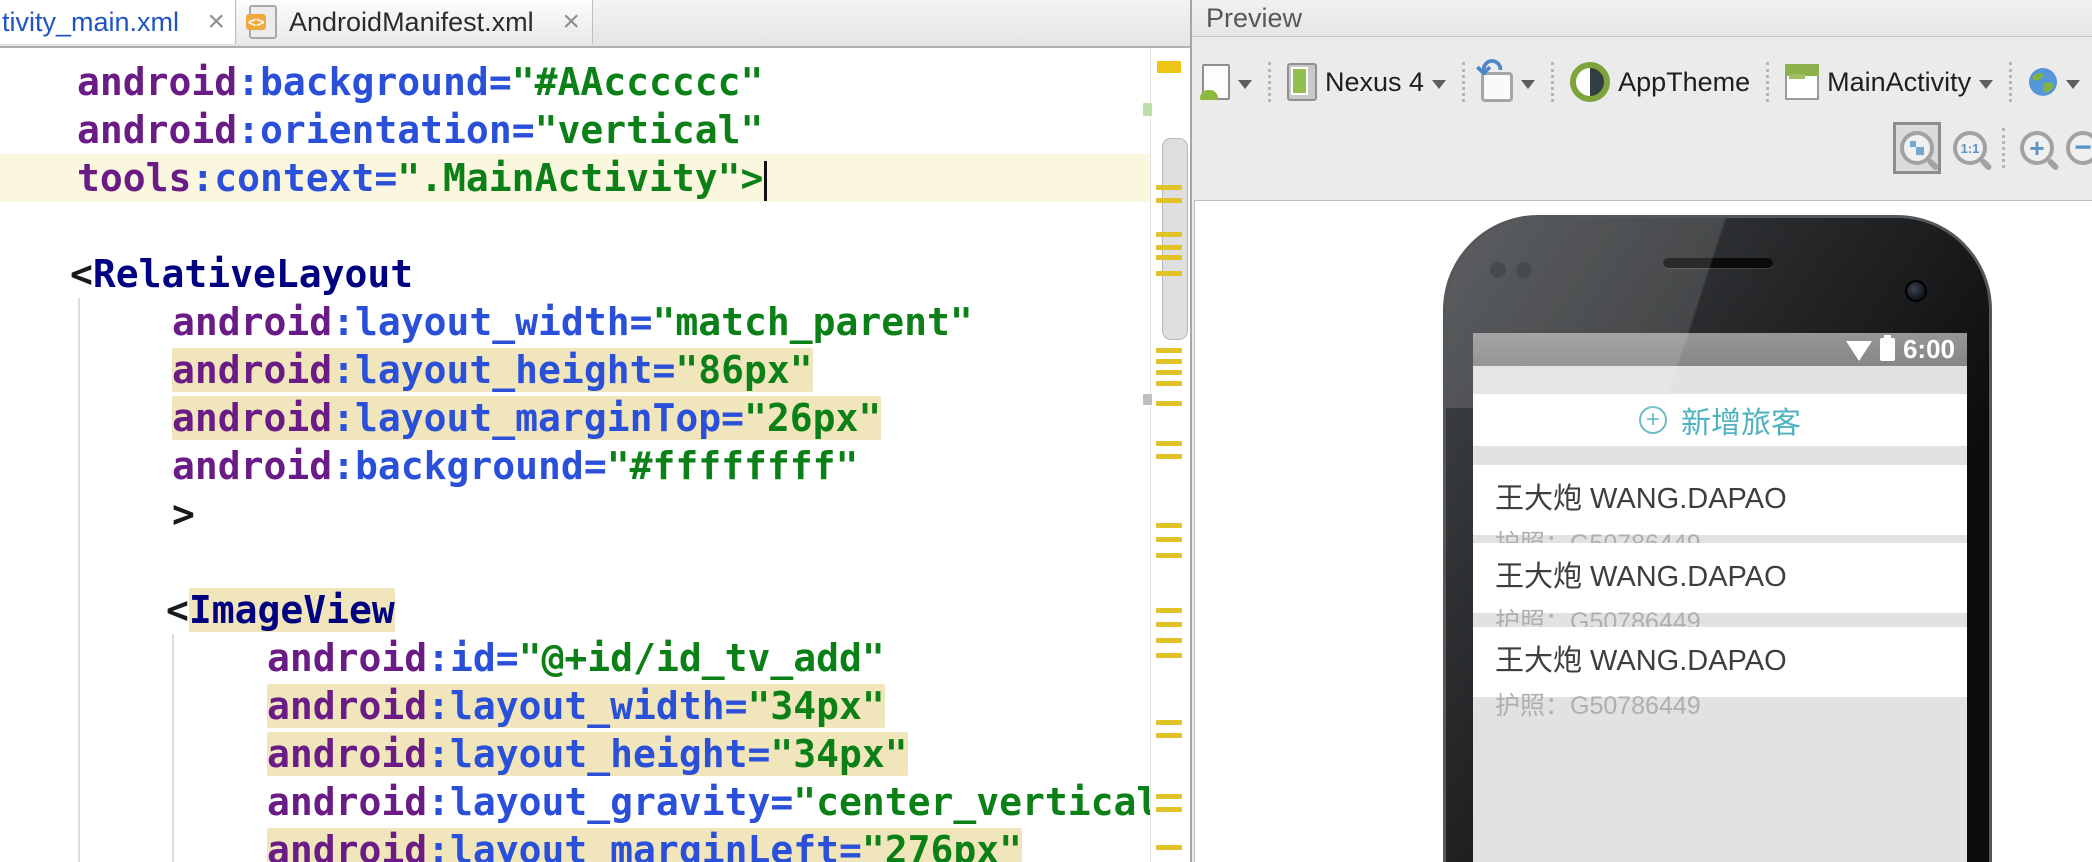  Describe the element at coordinates (575, 322) in the screenshot. I see `code-line: android:layout_width="match_parent"` at that location.